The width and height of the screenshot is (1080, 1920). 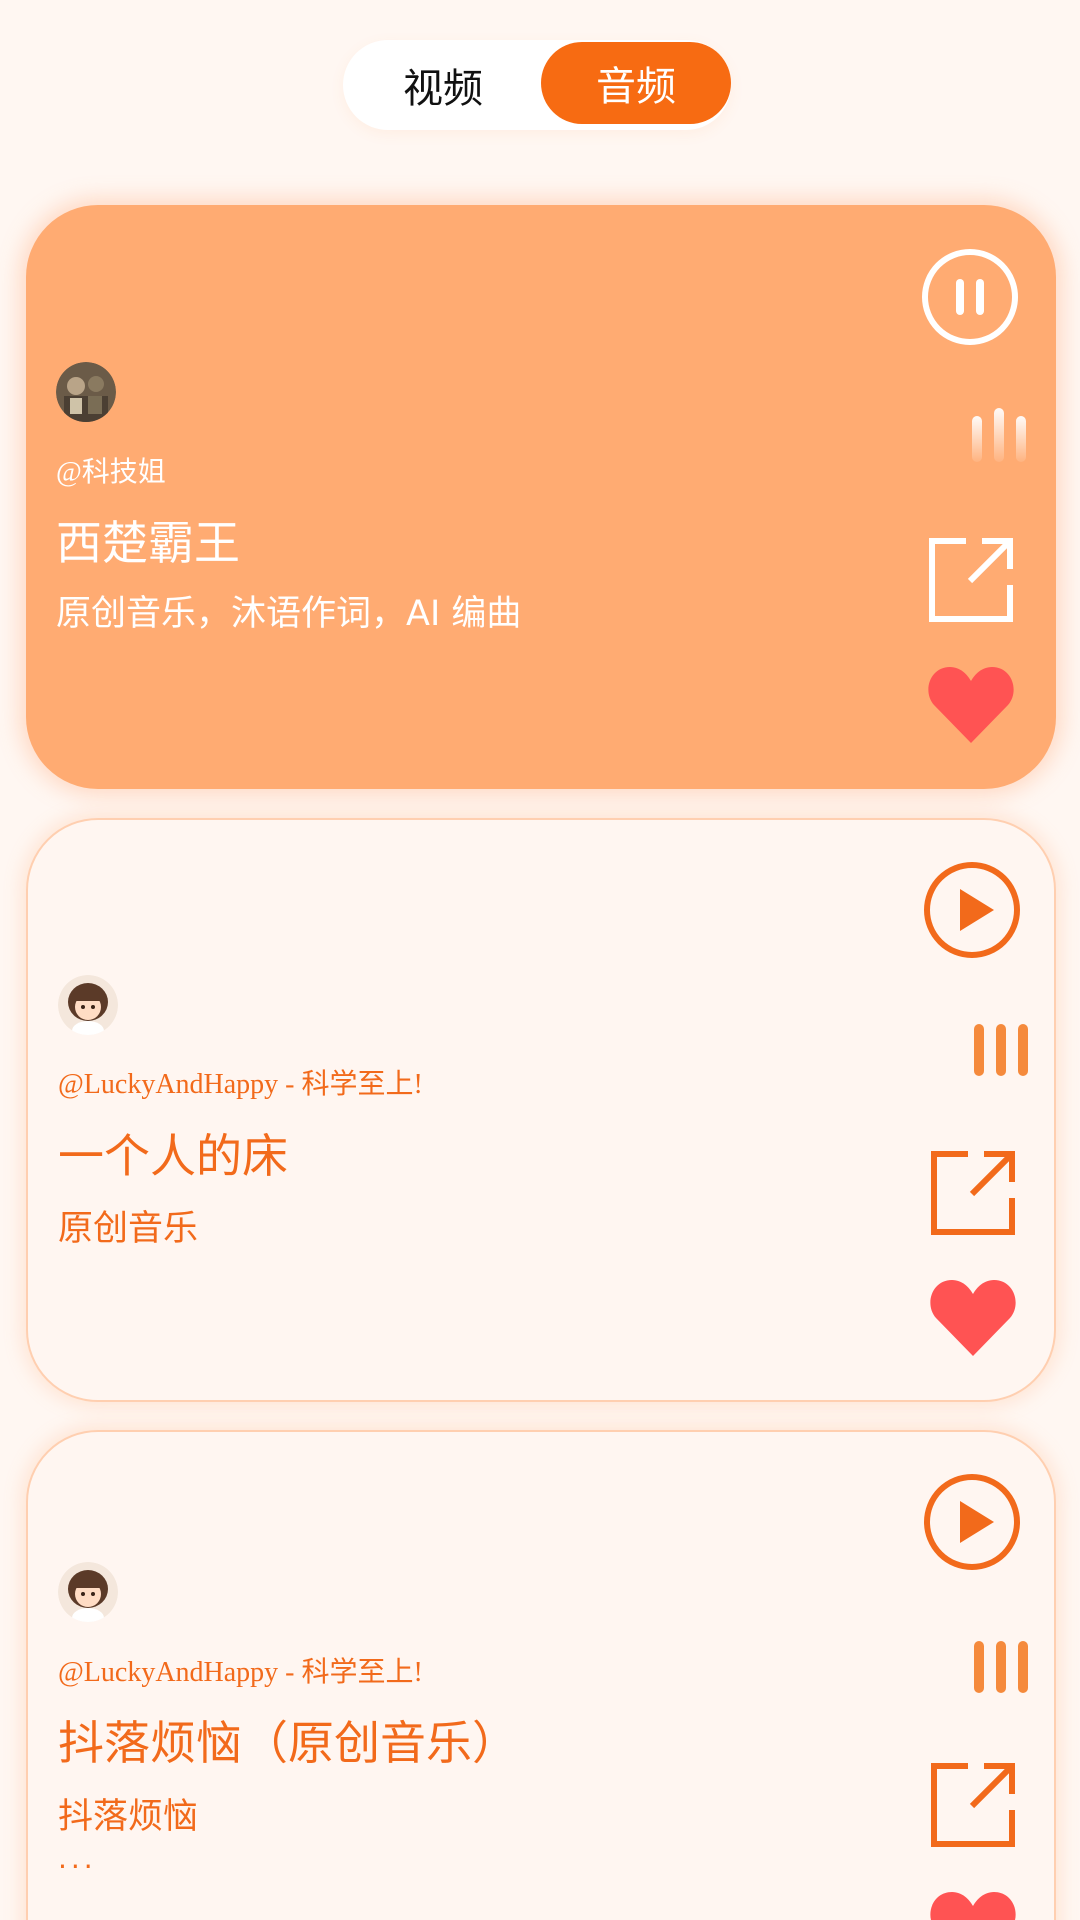 I want to click on media-type-tabs: 视频 音频, so click(x=537, y=85).